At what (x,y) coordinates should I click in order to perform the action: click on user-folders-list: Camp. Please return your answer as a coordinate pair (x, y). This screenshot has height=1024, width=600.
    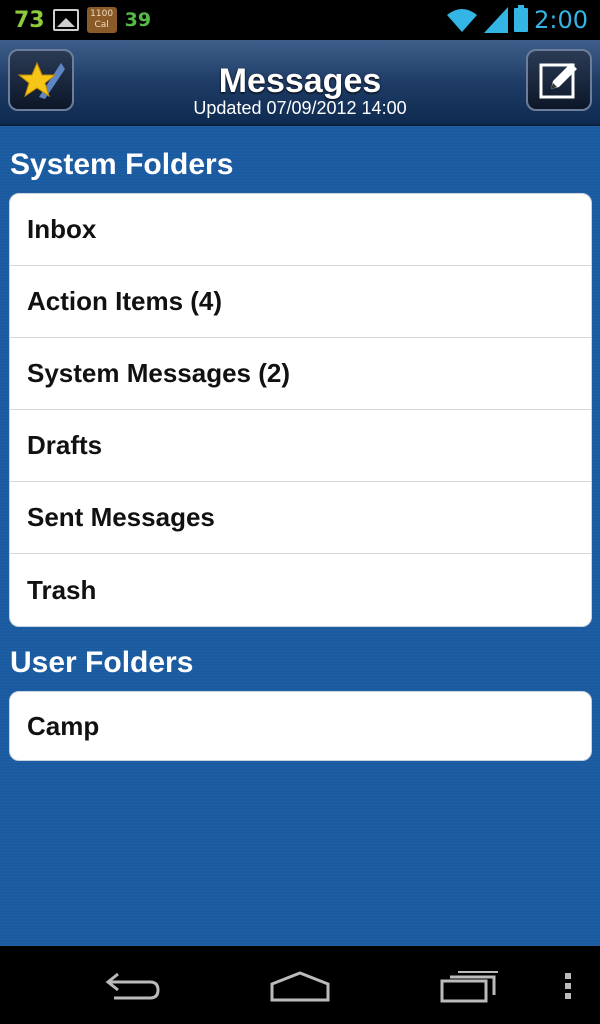
    Looking at the image, I should click on (300, 726).